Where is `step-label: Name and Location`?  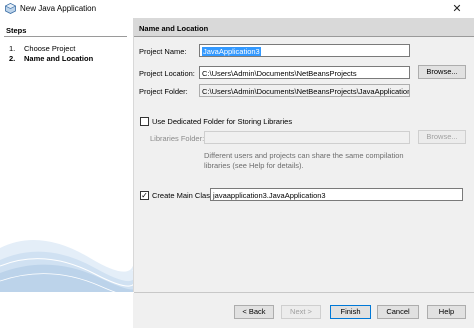
step-label: Name and Location is located at coordinates (59, 58).